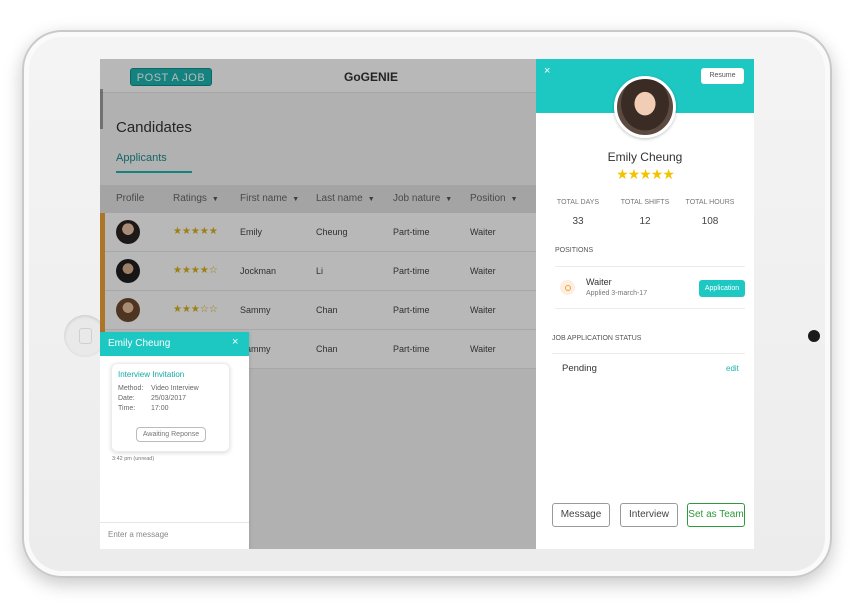  Describe the element at coordinates (131, 388) in the screenshot. I see `method-label: Method:` at that location.